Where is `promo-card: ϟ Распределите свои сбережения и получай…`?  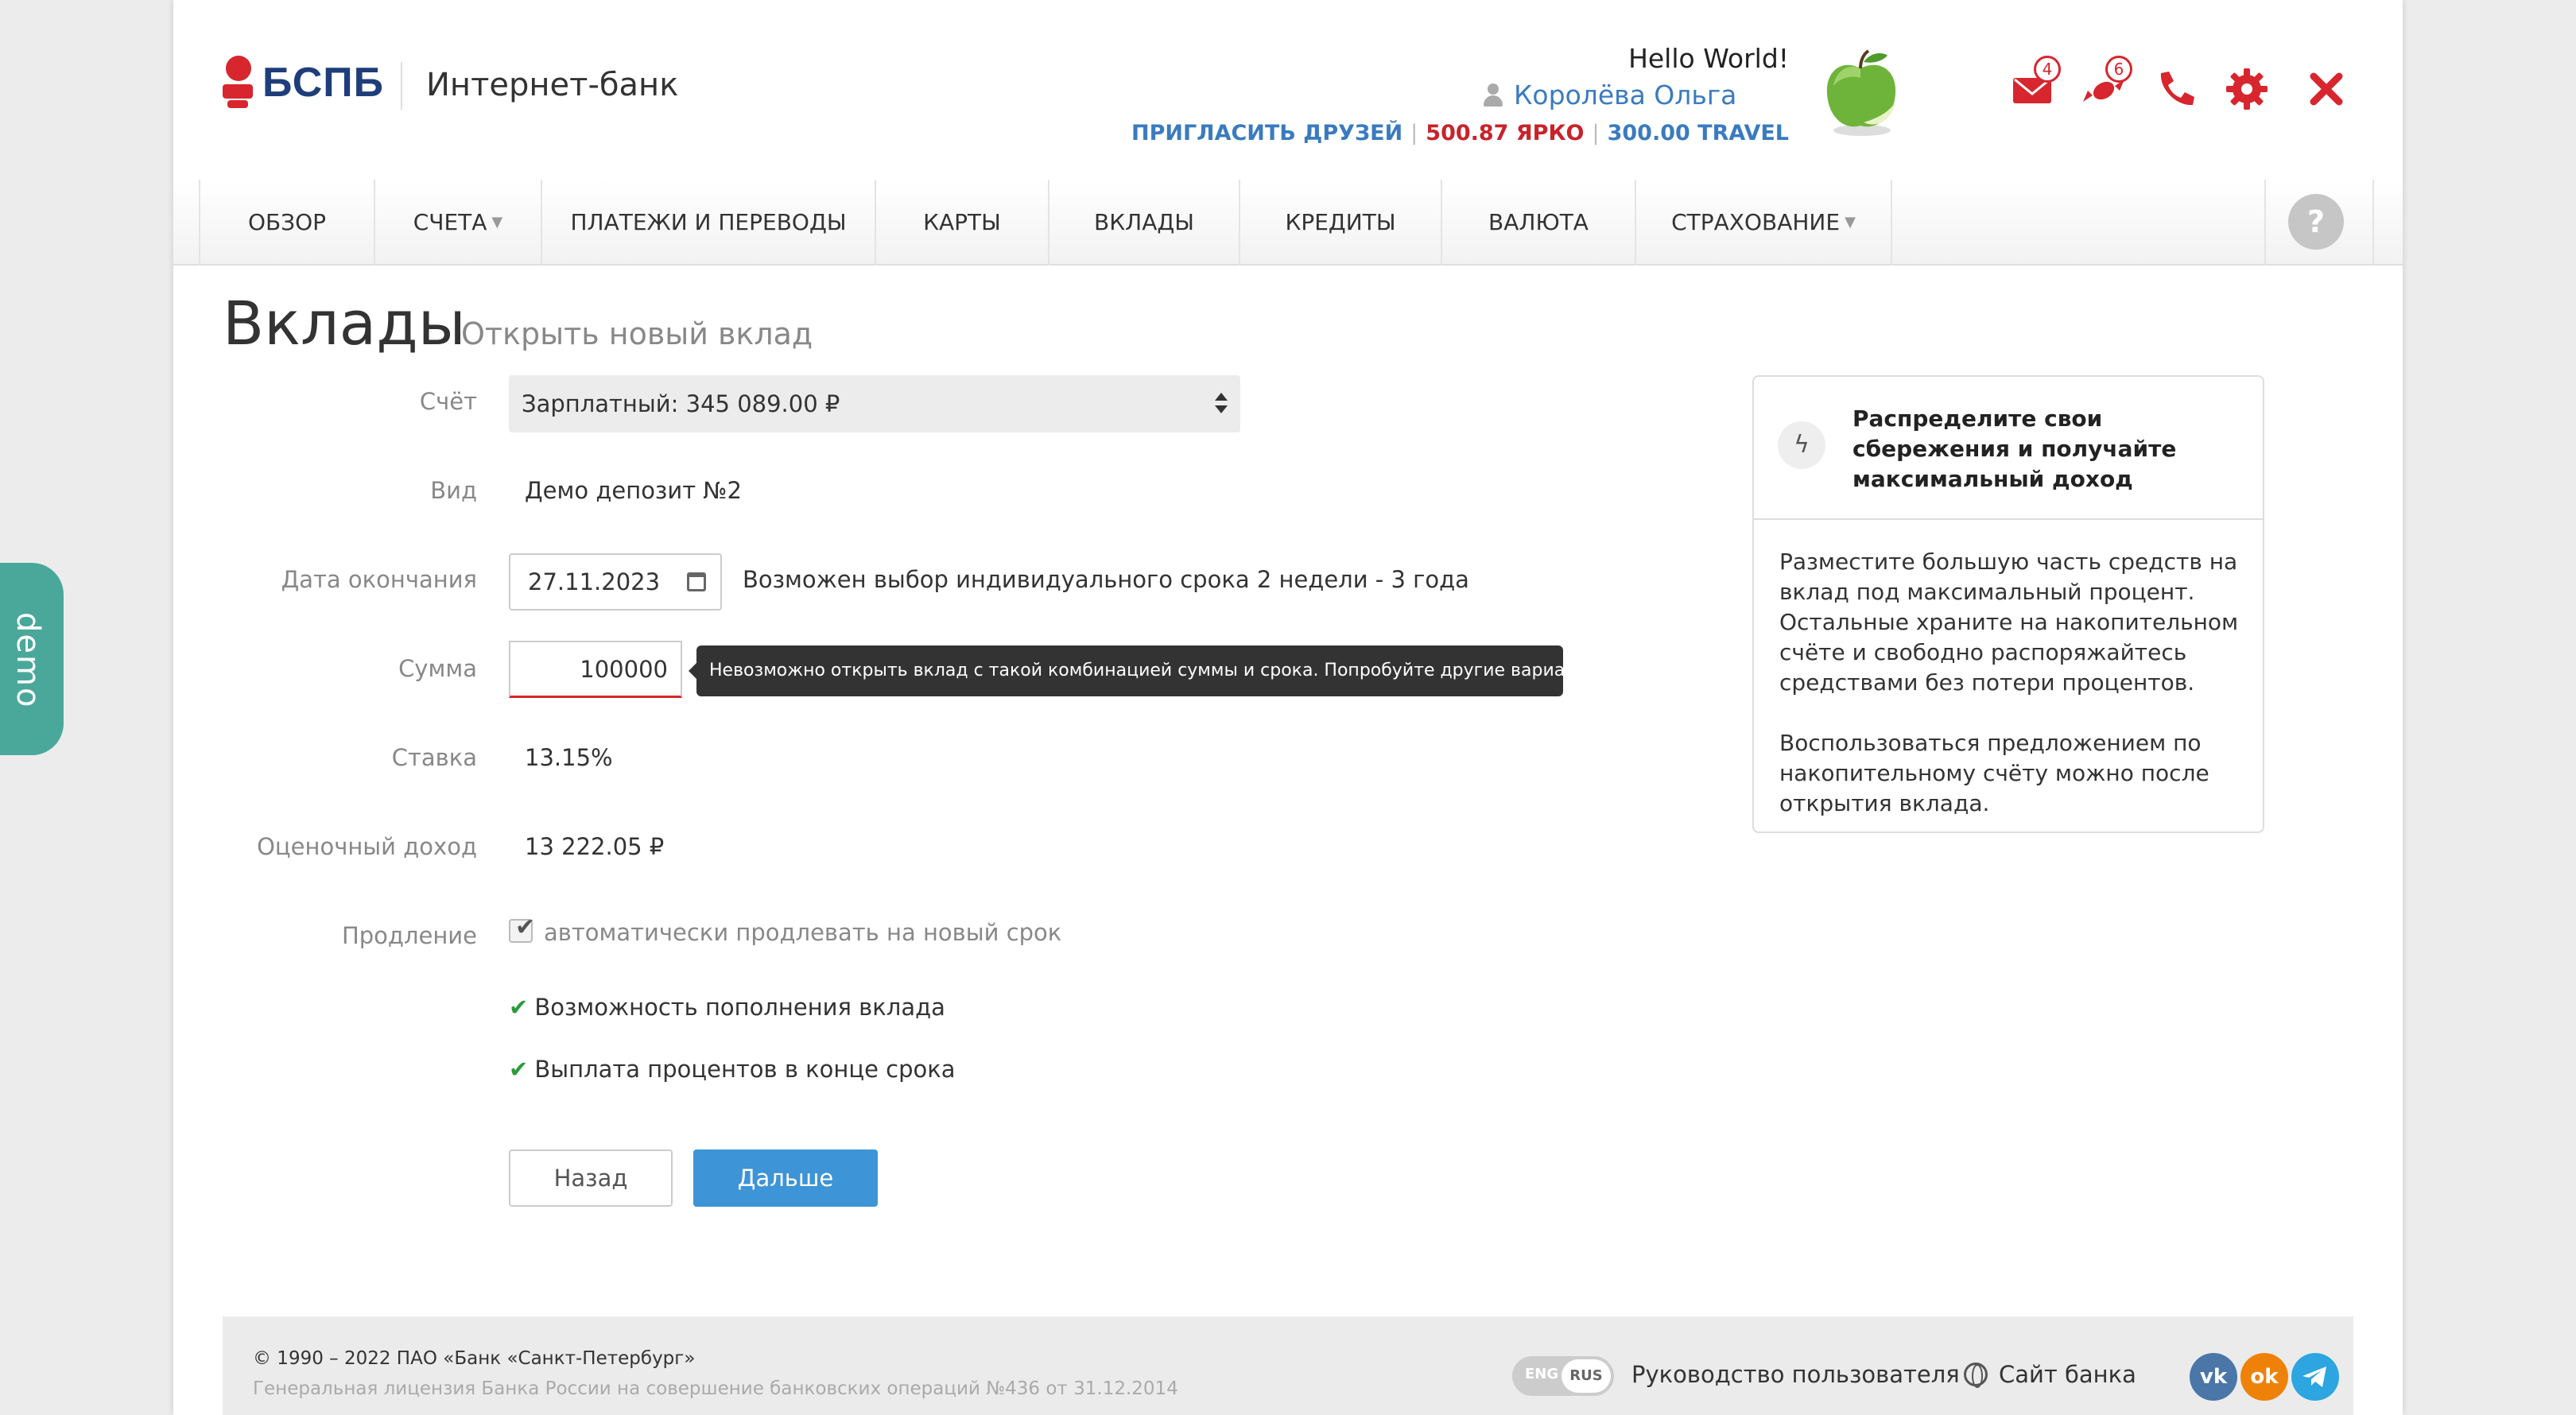 promo-card: ϟ Распределите свои сбережения и получай… is located at coordinates (2008, 604).